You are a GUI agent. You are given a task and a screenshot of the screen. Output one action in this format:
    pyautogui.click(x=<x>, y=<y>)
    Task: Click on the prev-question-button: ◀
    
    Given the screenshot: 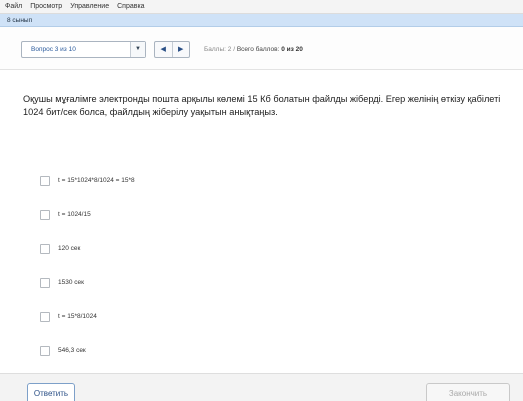 What is the action you would take?
    pyautogui.click(x=163, y=49)
    